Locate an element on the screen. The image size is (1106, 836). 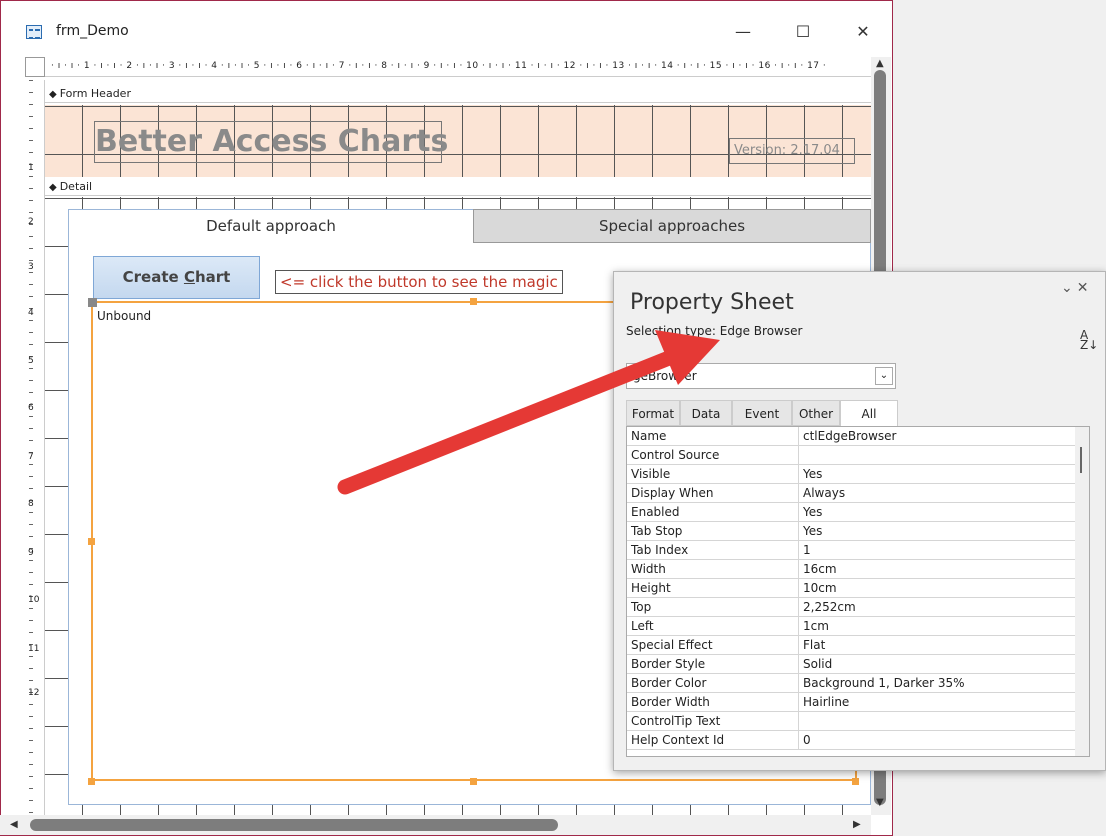
property-row: Name ctlEdgeBrowser is located at coordinates (851, 436).